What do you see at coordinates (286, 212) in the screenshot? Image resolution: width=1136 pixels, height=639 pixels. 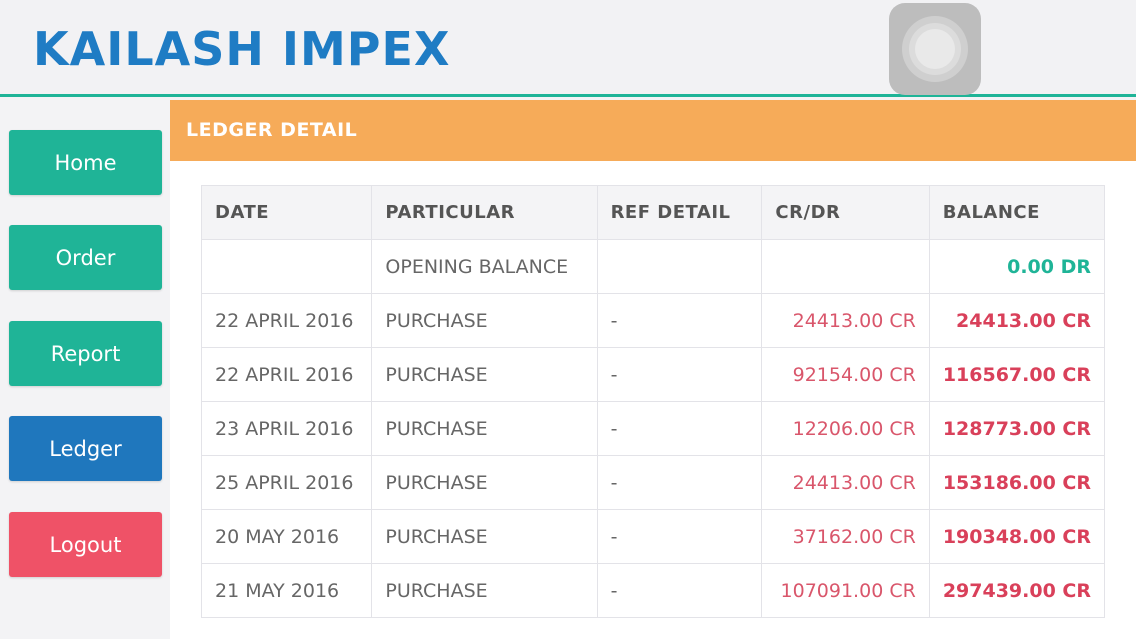 I see `column-header-date: DATE` at bounding box center [286, 212].